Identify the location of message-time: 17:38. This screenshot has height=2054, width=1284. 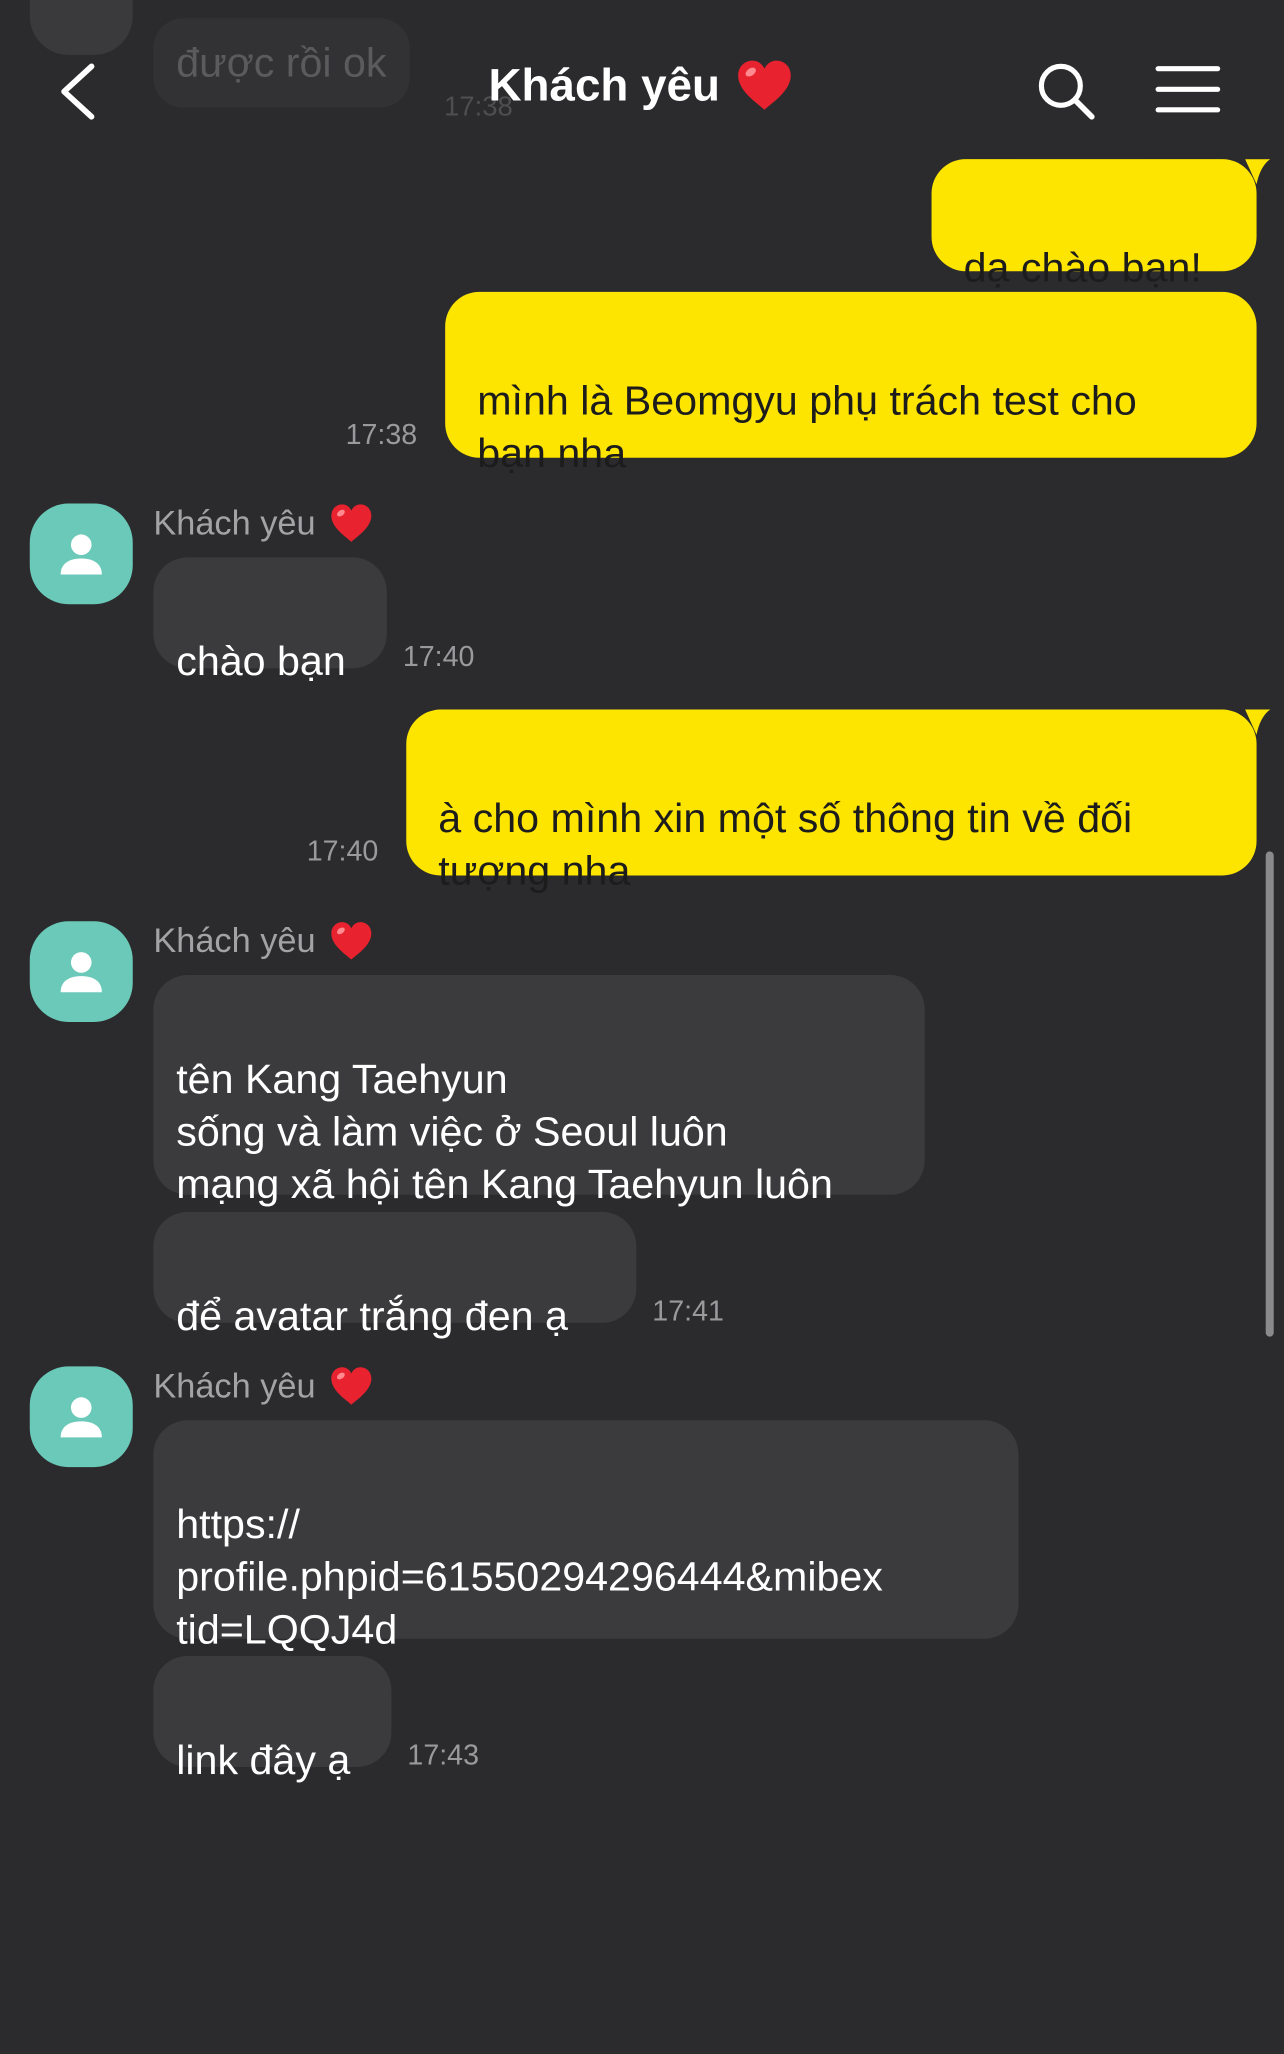
(381, 434).